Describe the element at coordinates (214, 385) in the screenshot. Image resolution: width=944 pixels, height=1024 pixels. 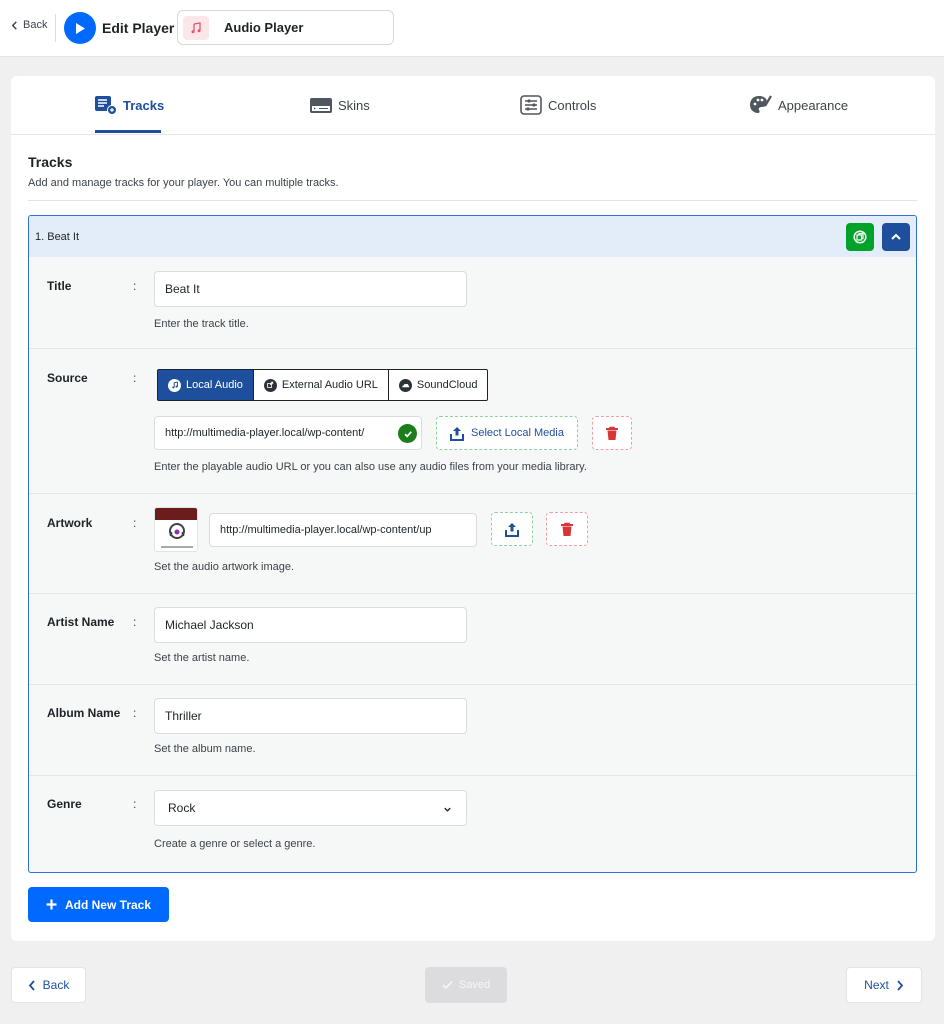
I see `source-local-audio-label: Local Audio` at that location.